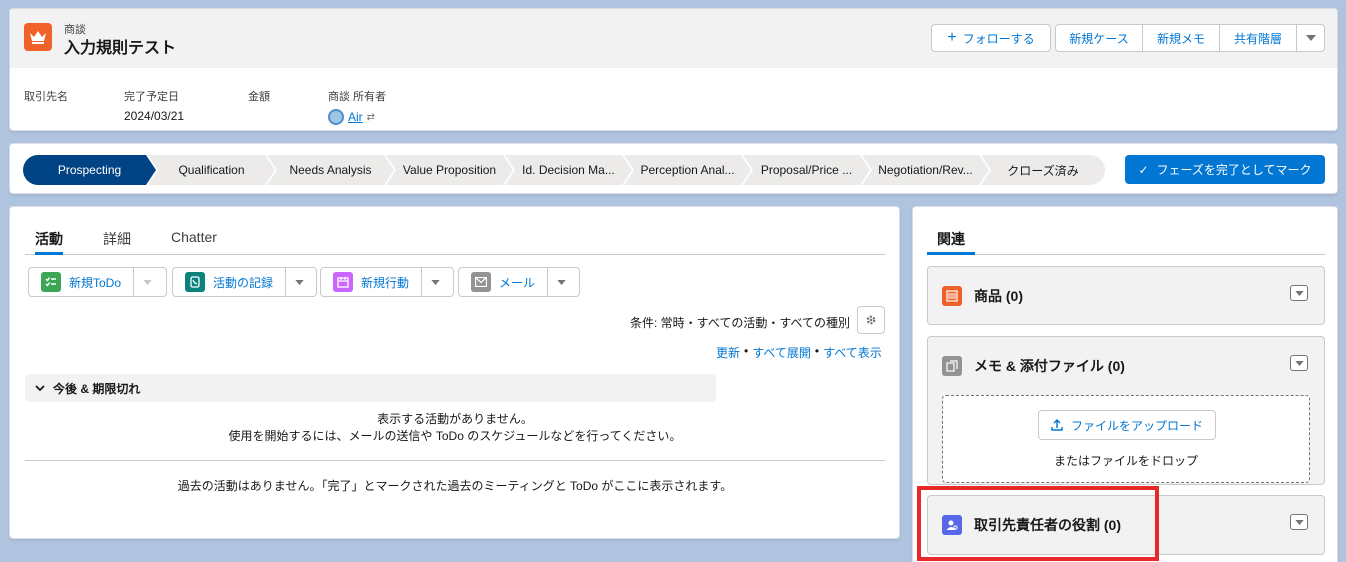  I want to click on new-event-button: 新規行動, so click(371, 282).